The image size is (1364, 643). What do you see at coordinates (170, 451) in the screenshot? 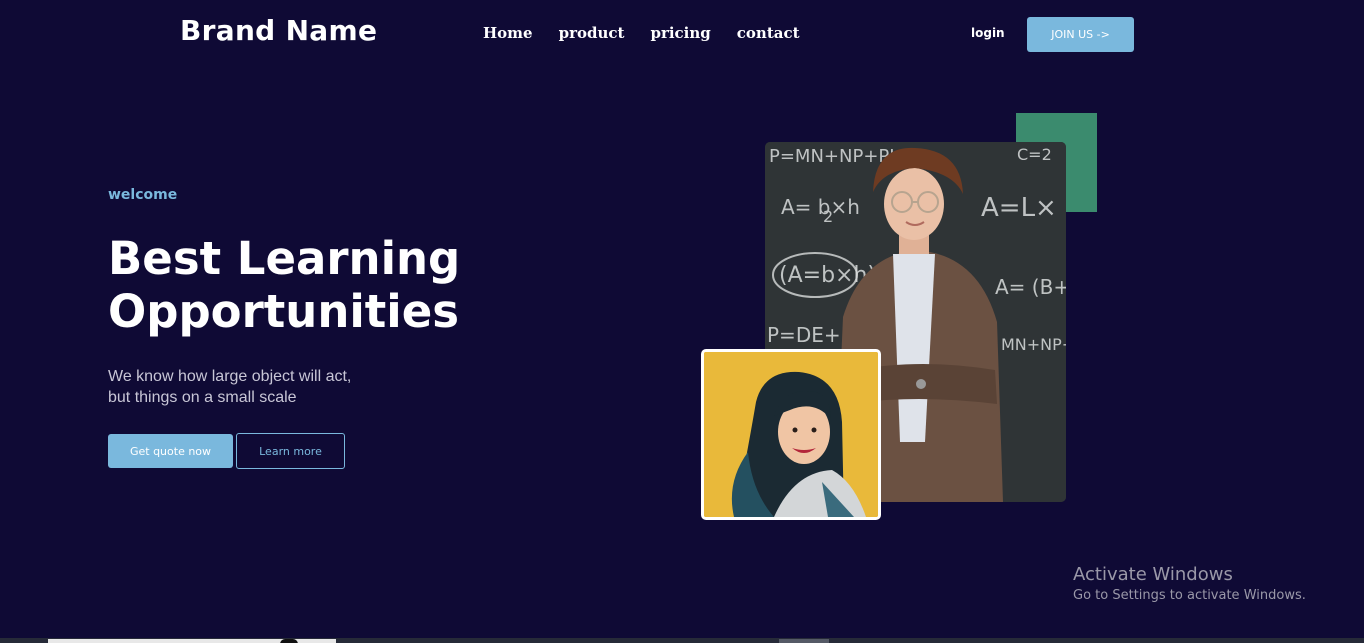
I see `get-quote-button: Get quote now` at bounding box center [170, 451].